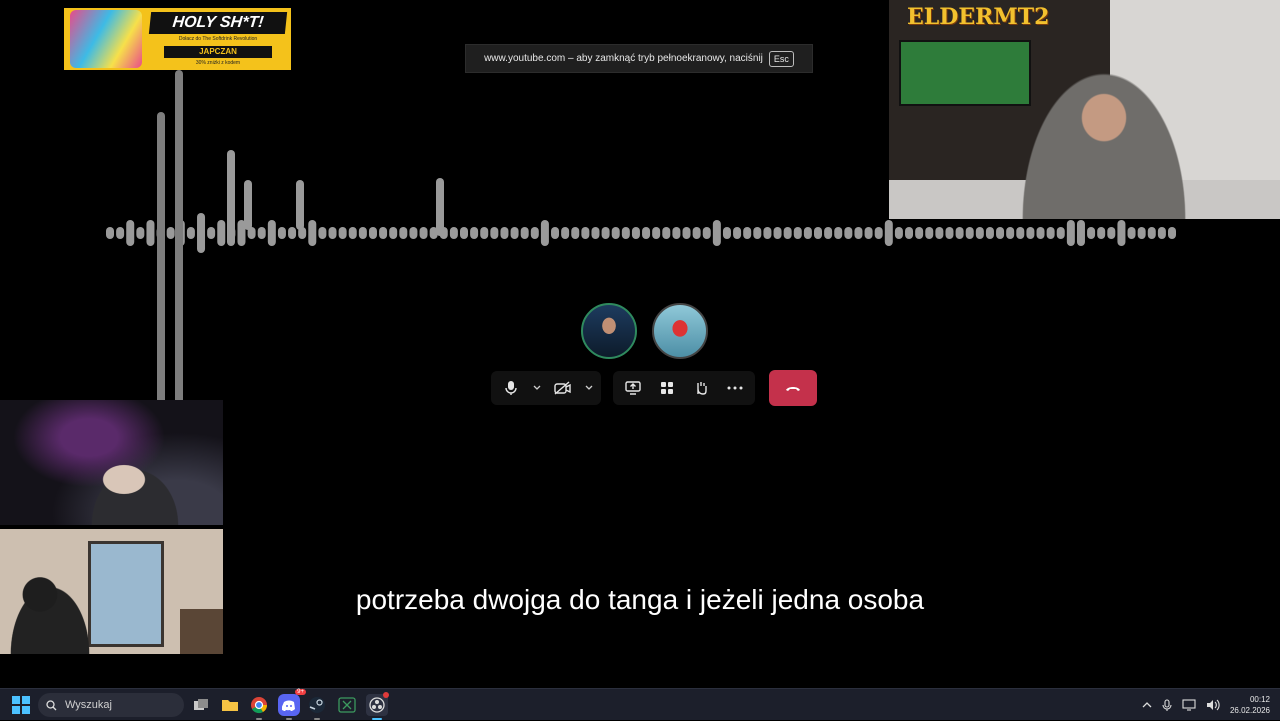 The height and width of the screenshot is (721, 1280). I want to click on more-options-button, so click(735, 388).